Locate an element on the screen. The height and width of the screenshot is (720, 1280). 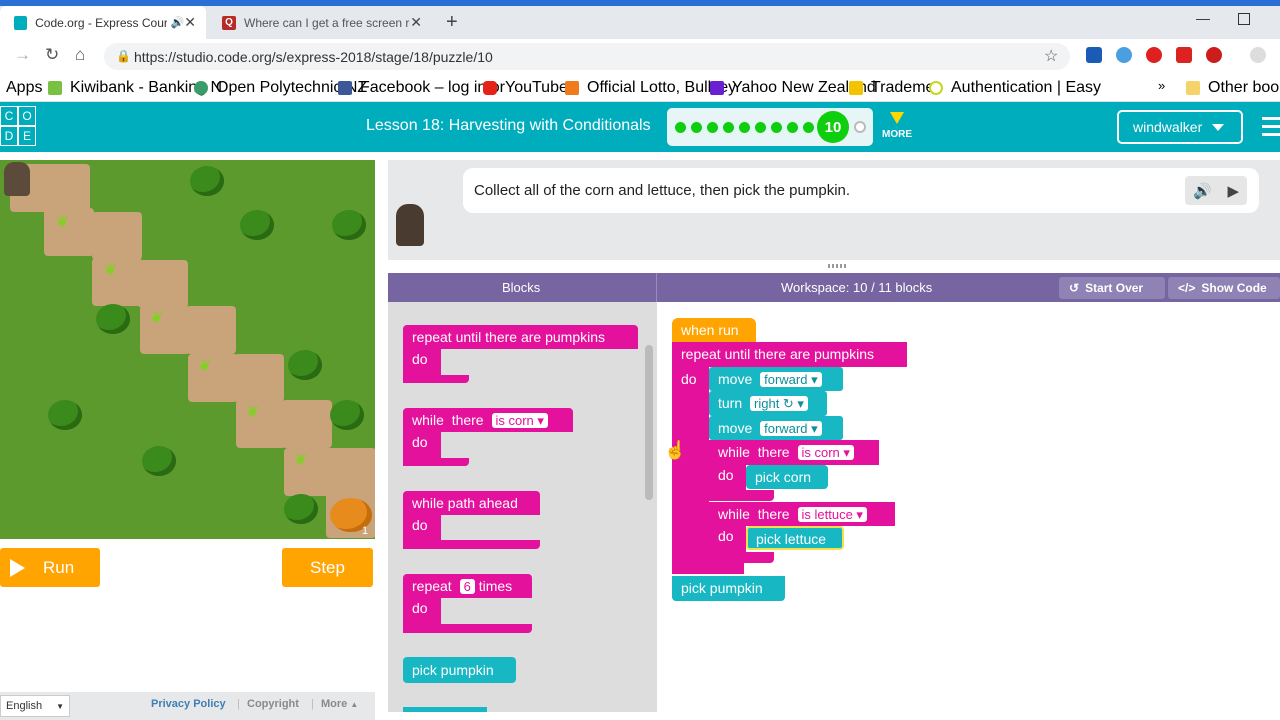
while-corn-block: while there is corn ▾ is located at coordinates (794, 452).